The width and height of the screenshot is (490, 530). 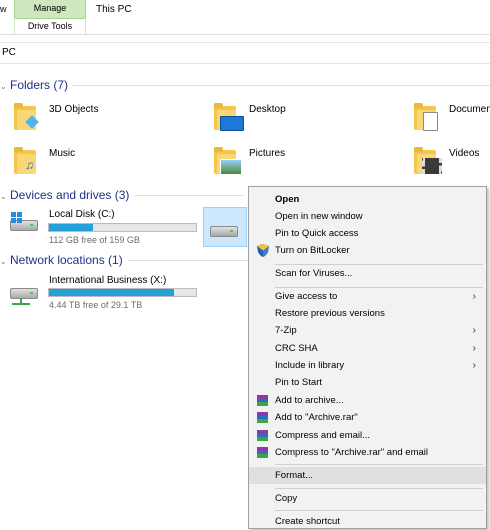 What do you see at coordinates (451, 117) in the screenshot?
I see `folder-item-documents: Documen` at bounding box center [451, 117].